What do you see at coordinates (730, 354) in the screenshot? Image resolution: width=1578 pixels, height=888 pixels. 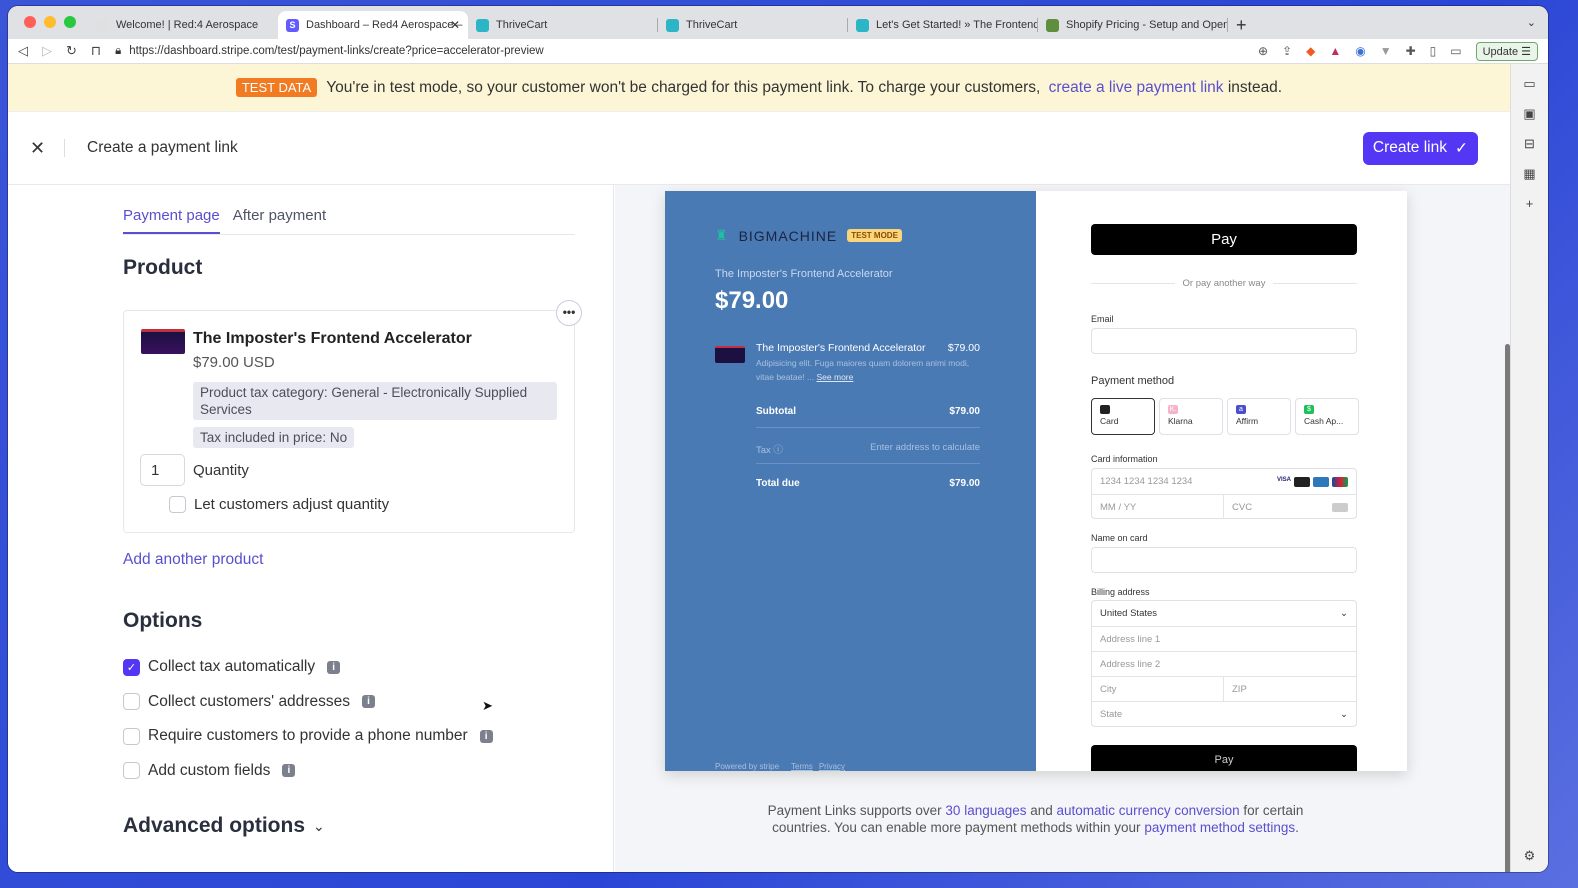 I see `line-item-thumbnail` at bounding box center [730, 354].